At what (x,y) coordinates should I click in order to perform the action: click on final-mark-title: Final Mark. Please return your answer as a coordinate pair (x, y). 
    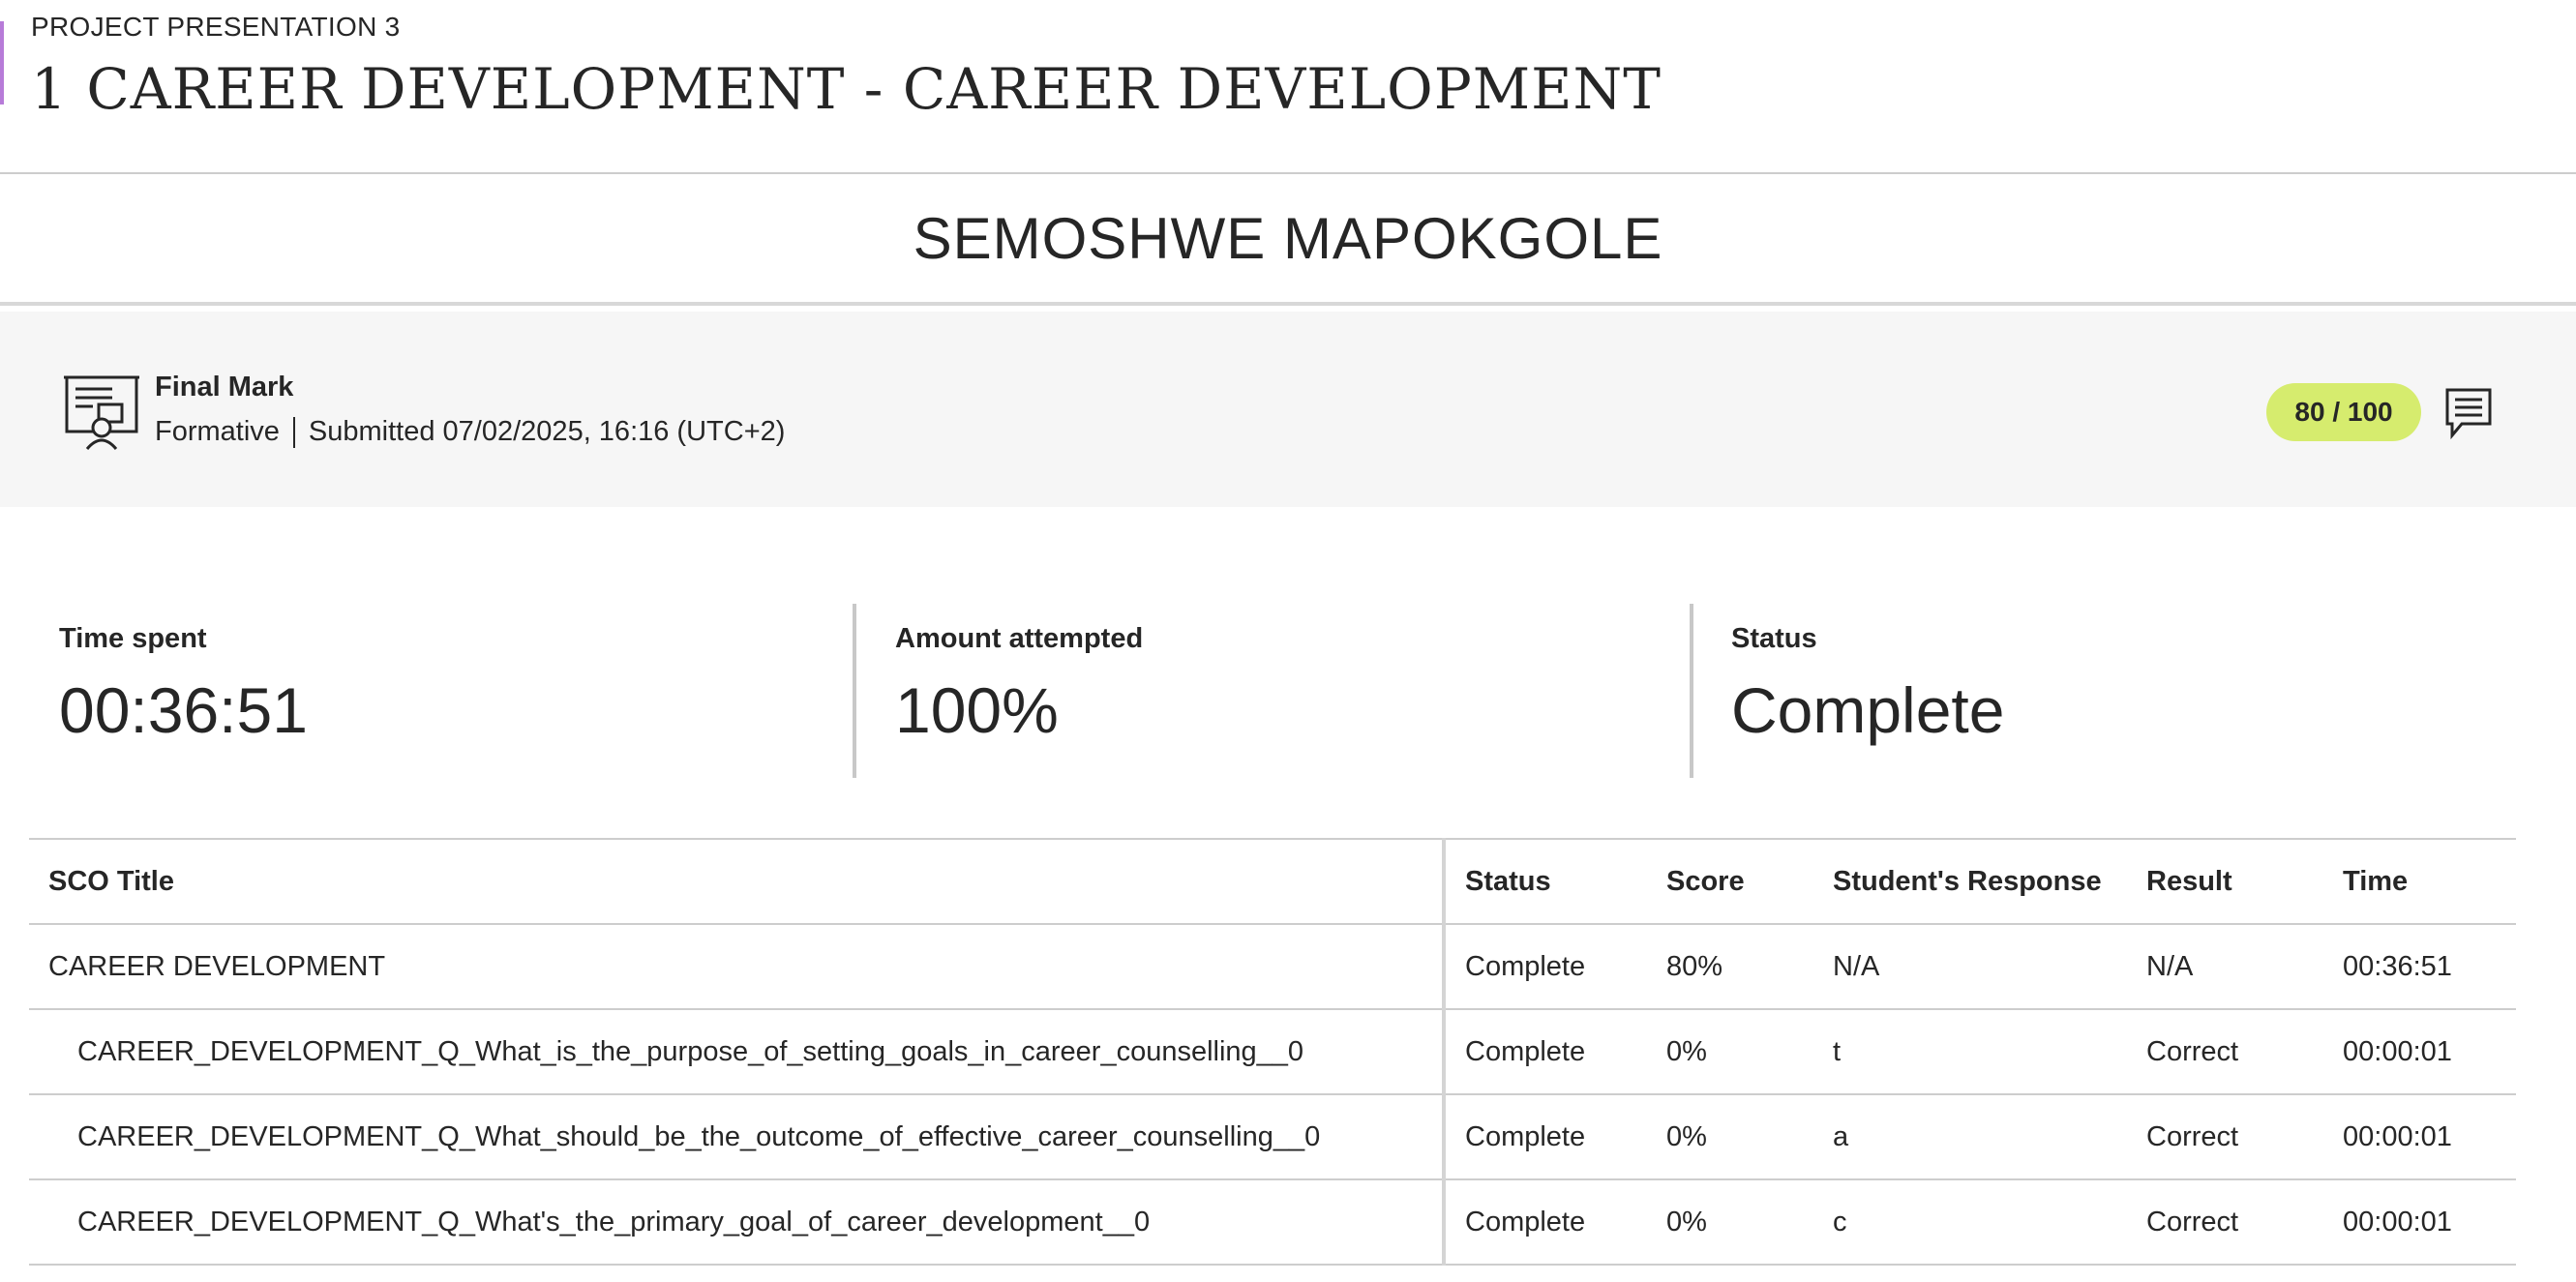
    Looking at the image, I should click on (224, 387).